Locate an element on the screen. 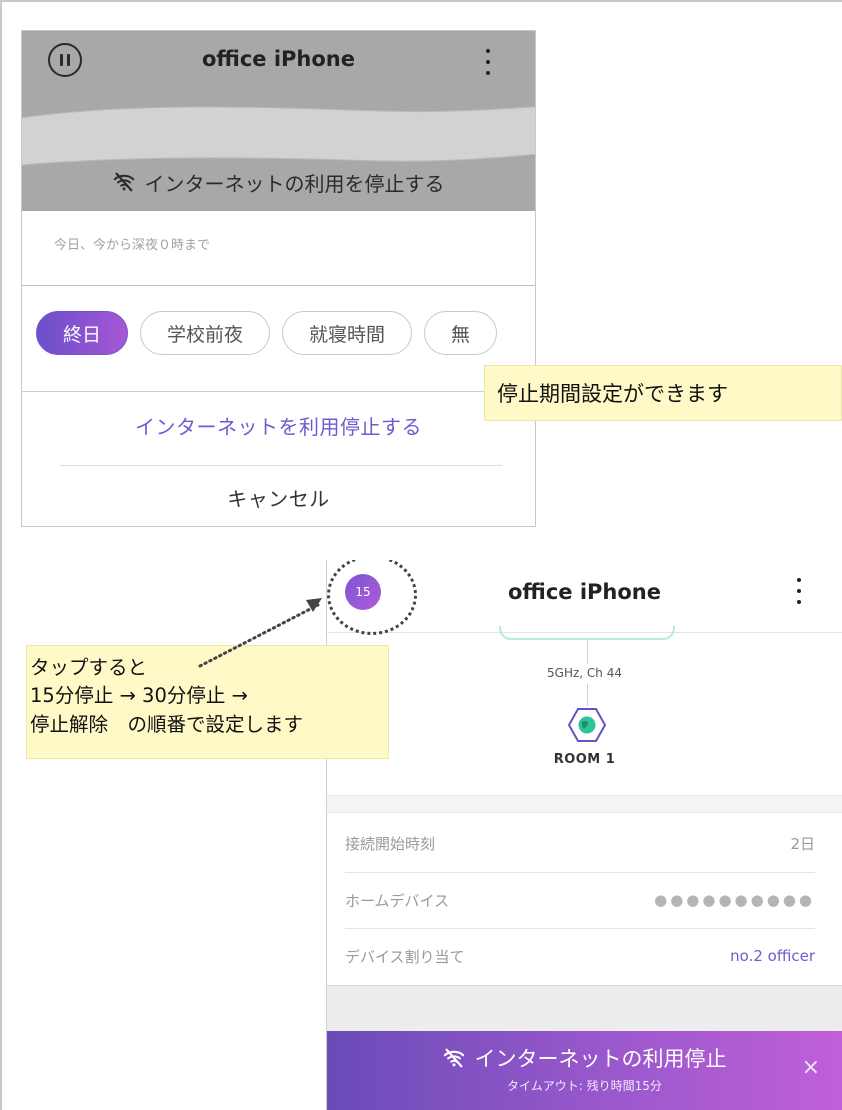 This screenshot has height=1110, width=842. row-label: 接続開始時刻 is located at coordinates (390, 843).